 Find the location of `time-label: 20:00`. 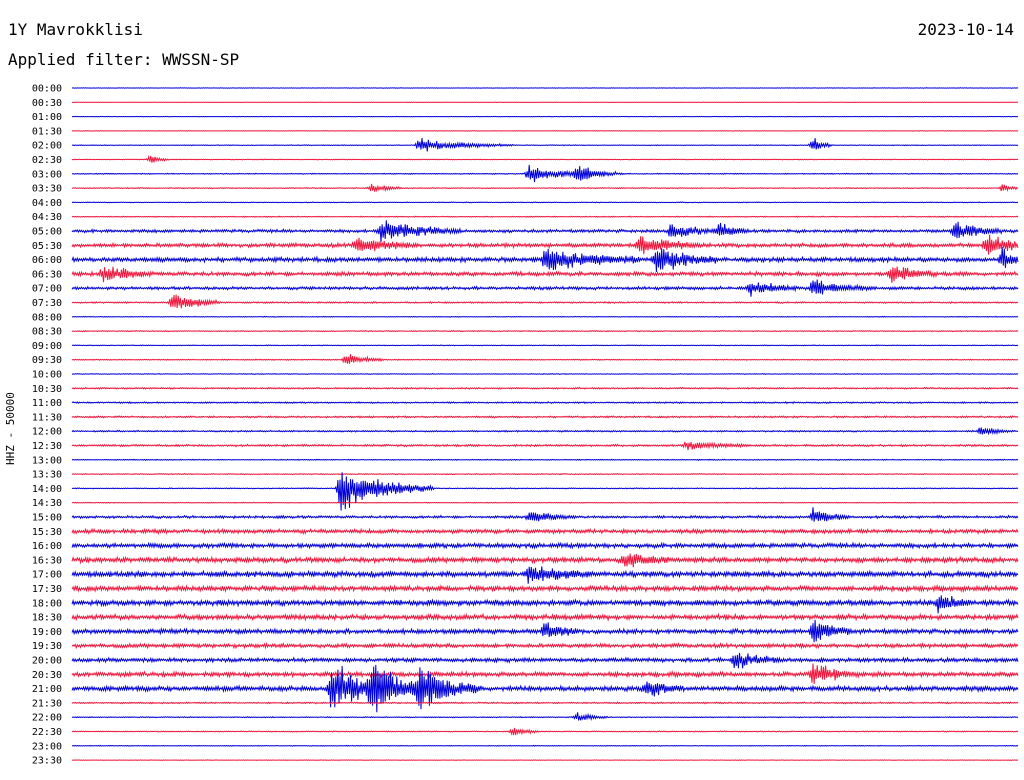

time-label: 20:00 is located at coordinates (47, 661).